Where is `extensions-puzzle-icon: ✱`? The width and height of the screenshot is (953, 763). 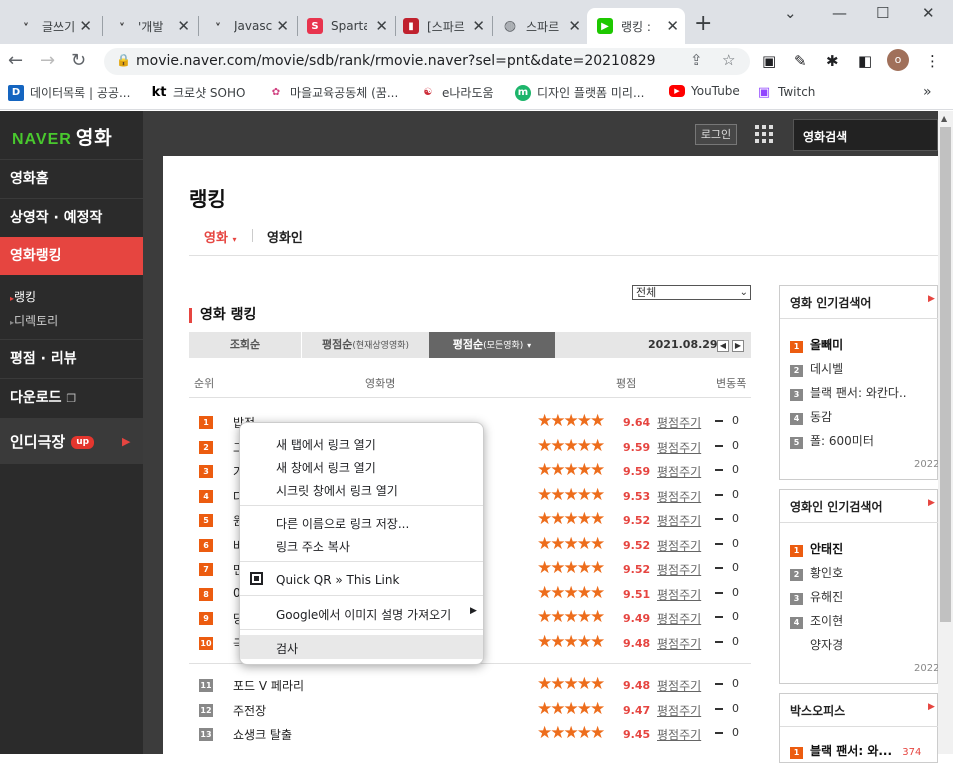 extensions-puzzle-icon: ✱ is located at coordinates (832, 61).